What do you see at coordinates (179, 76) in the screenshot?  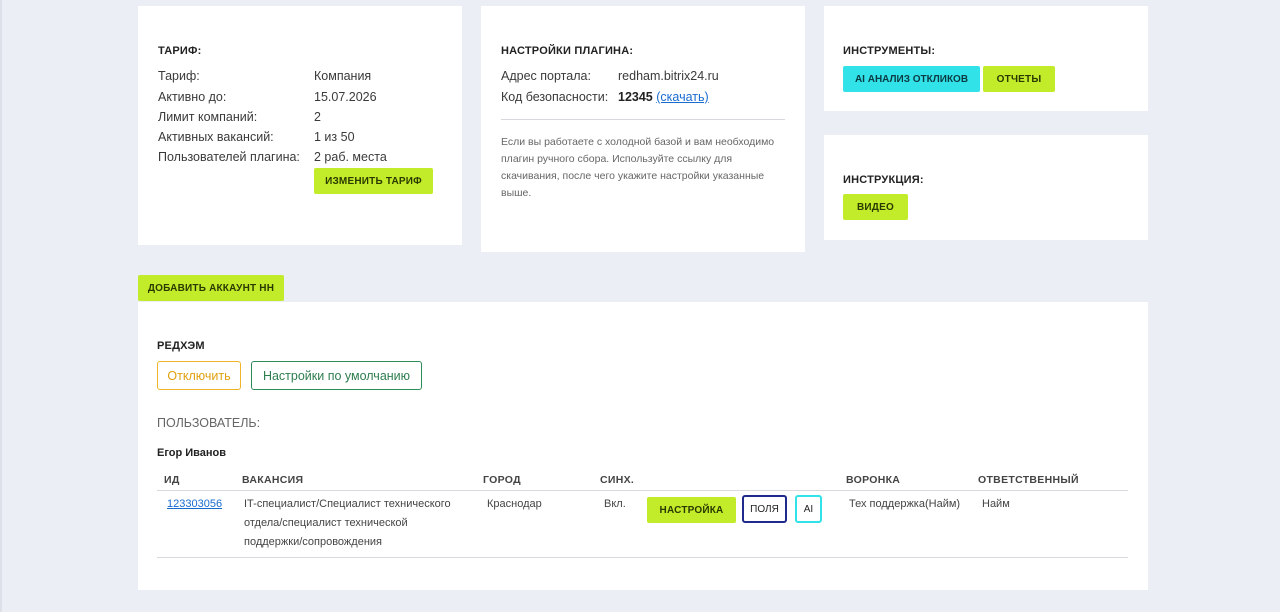 I see `tariff-label: Тариф:` at bounding box center [179, 76].